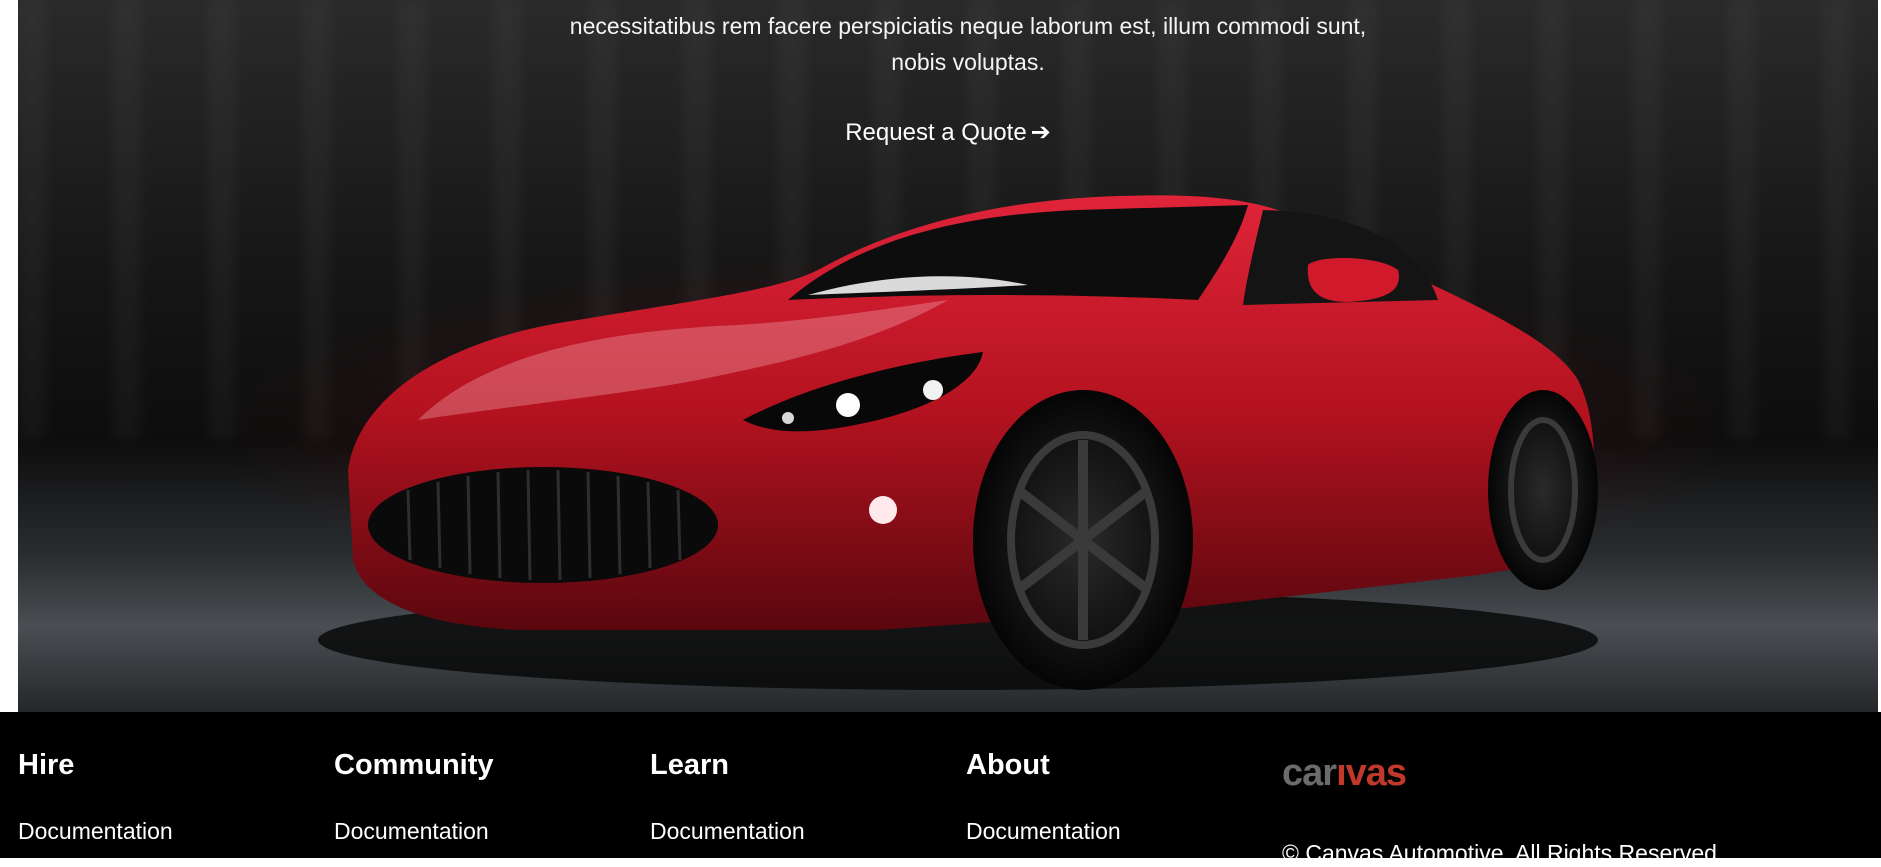  I want to click on footer-column-title: About, so click(1008, 765).